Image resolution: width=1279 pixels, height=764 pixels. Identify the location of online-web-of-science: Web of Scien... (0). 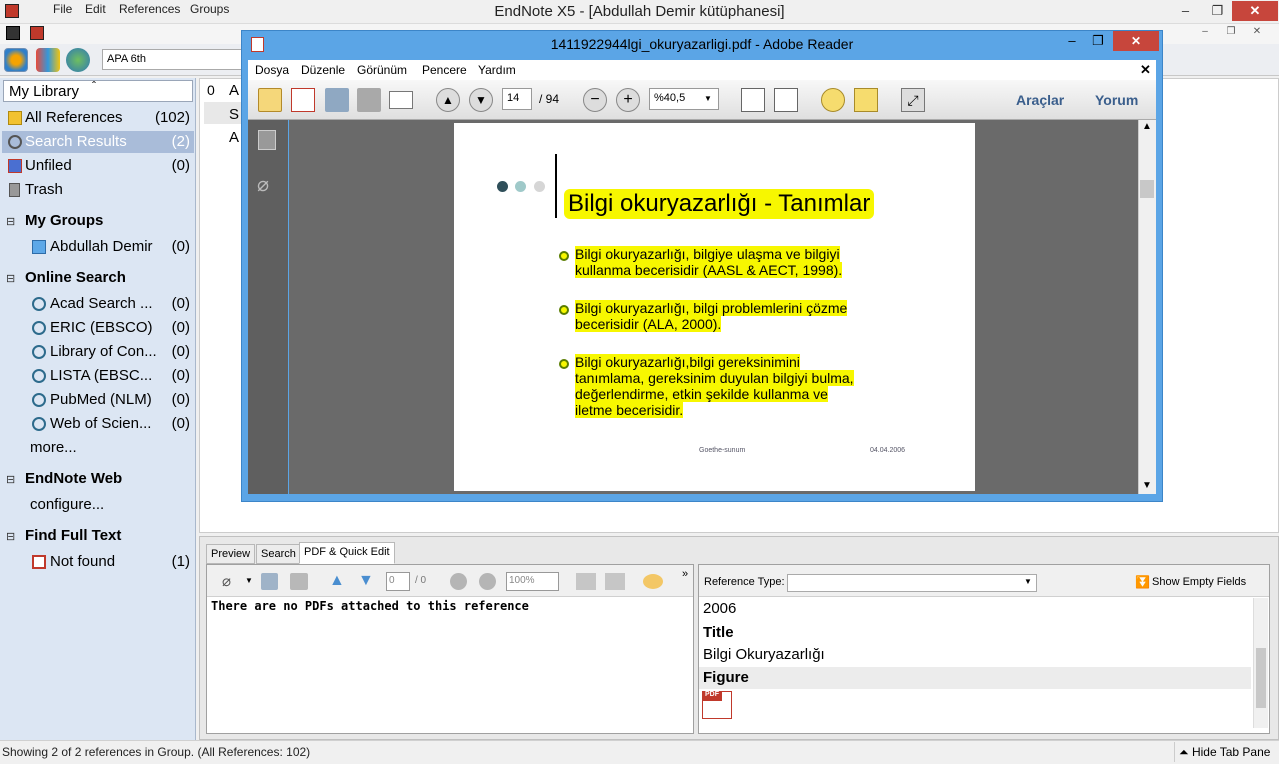
(98, 424).